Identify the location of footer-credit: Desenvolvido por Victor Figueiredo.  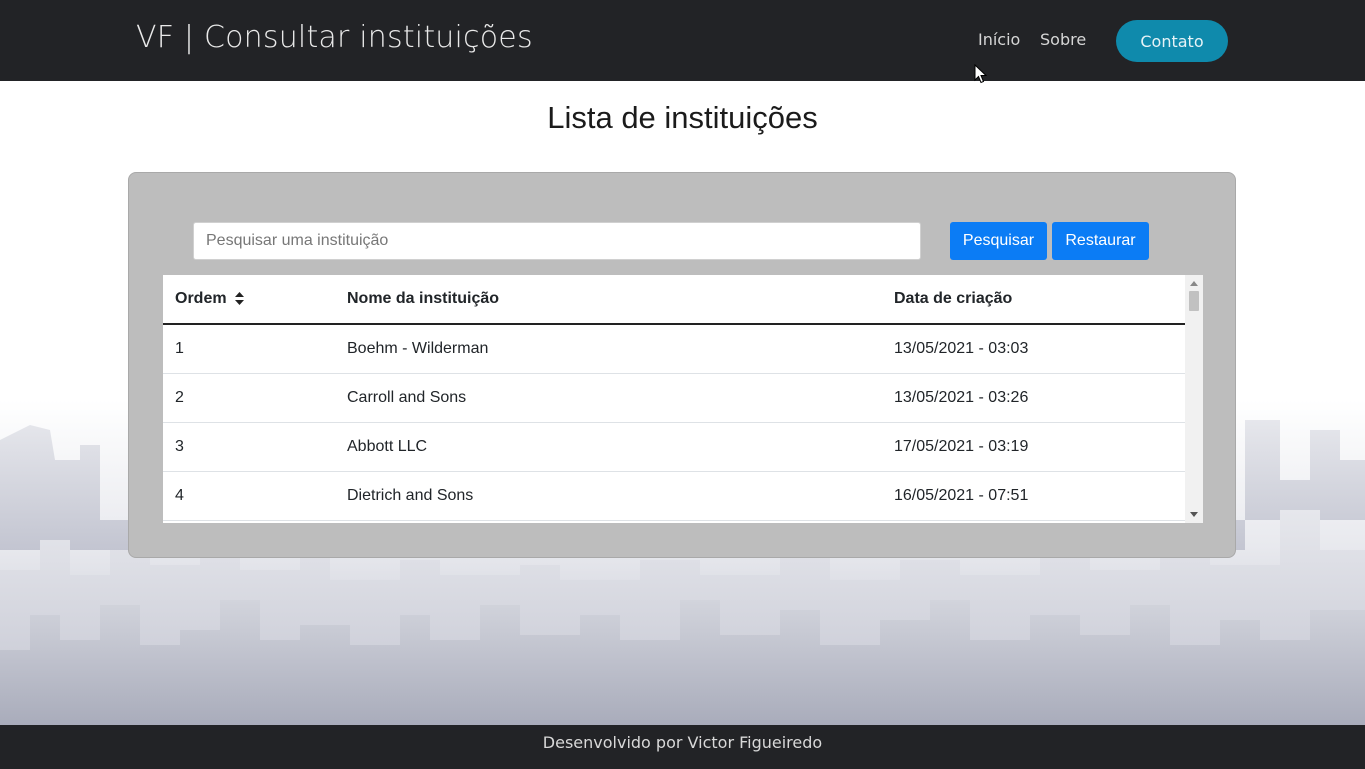
(682, 742).